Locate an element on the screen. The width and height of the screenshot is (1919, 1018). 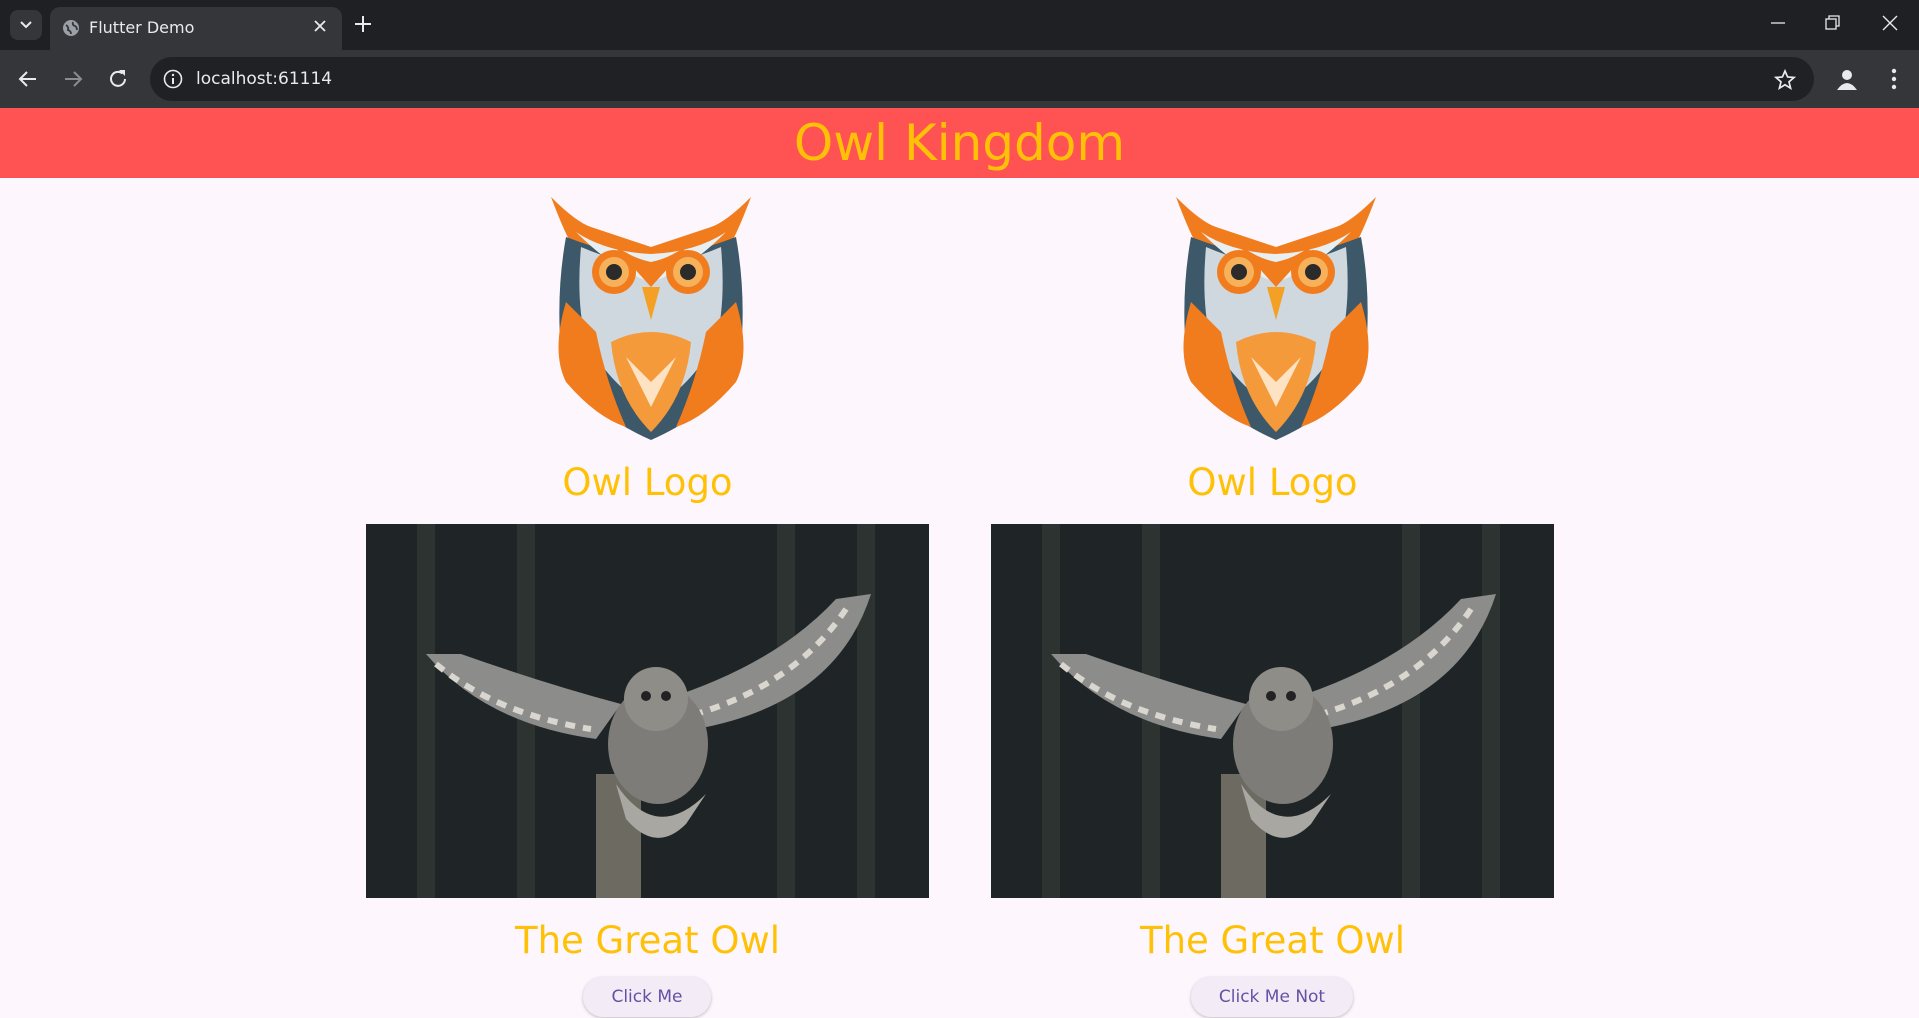
forward-icon is located at coordinates (73, 79).